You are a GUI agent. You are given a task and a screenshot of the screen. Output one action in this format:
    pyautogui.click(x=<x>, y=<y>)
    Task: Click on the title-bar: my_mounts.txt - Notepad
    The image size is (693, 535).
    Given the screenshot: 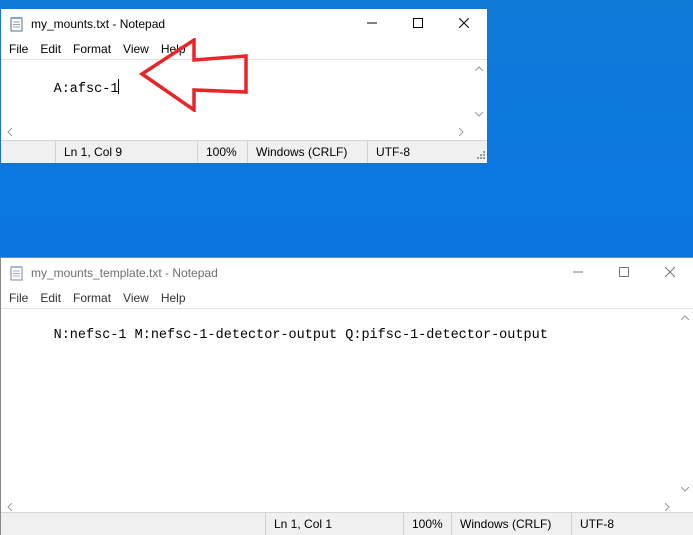 What is the action you would take?
    pyautogui.click(x=244, y=24)
    